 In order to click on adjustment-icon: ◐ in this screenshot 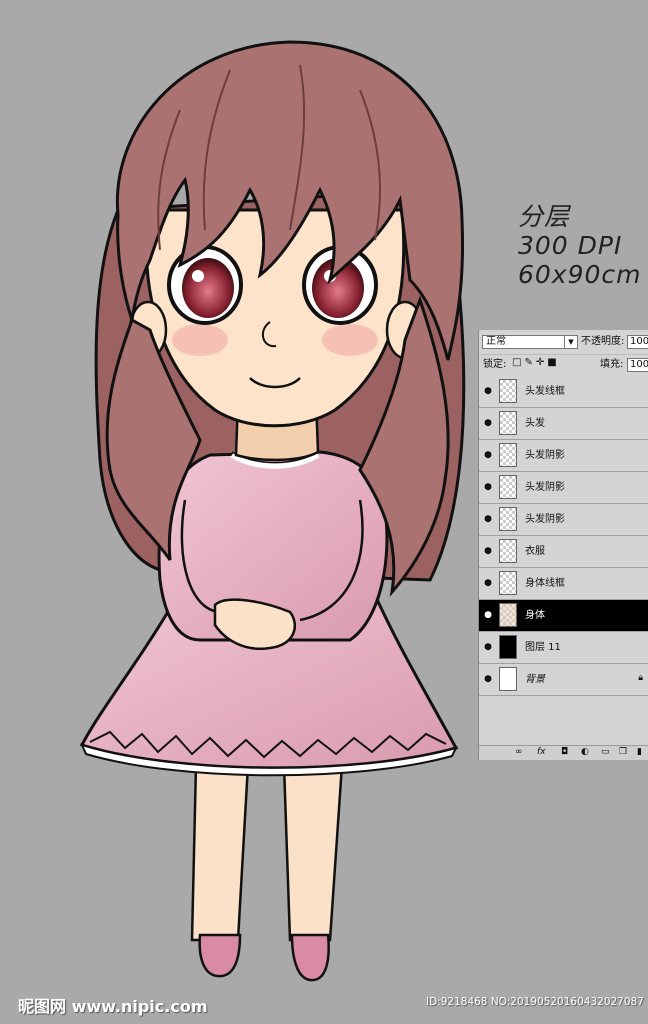, I will do `click(585, 752)`.